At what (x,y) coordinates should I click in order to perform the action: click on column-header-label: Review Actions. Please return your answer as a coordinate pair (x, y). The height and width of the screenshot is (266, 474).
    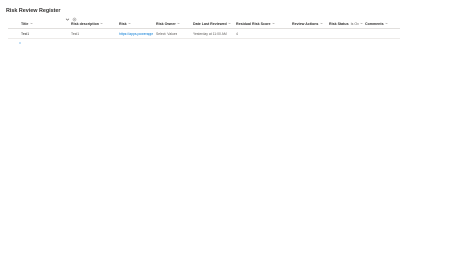
    Looking at the image, I should click on (305, 23).